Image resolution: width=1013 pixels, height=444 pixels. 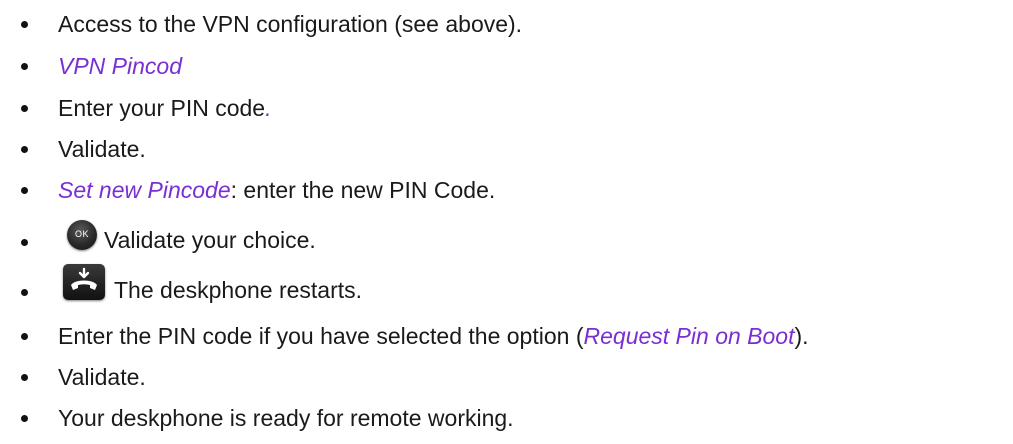 I want to click on list-item: Enter your PIN code., so click(x=506, y=114).